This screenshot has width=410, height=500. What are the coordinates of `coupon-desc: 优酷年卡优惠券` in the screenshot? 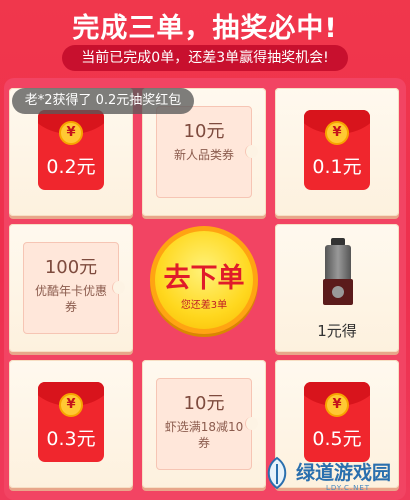 It's located at (70, 299).